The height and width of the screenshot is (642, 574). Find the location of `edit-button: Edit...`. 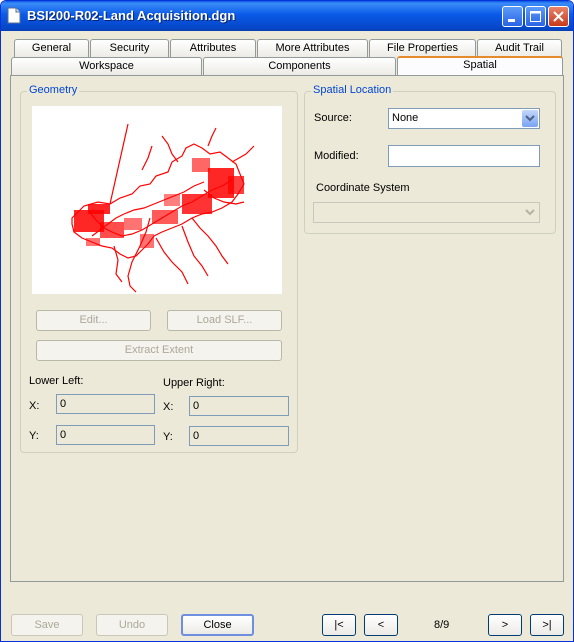

edit-button: Edit... is located at coordinates (93, 320).